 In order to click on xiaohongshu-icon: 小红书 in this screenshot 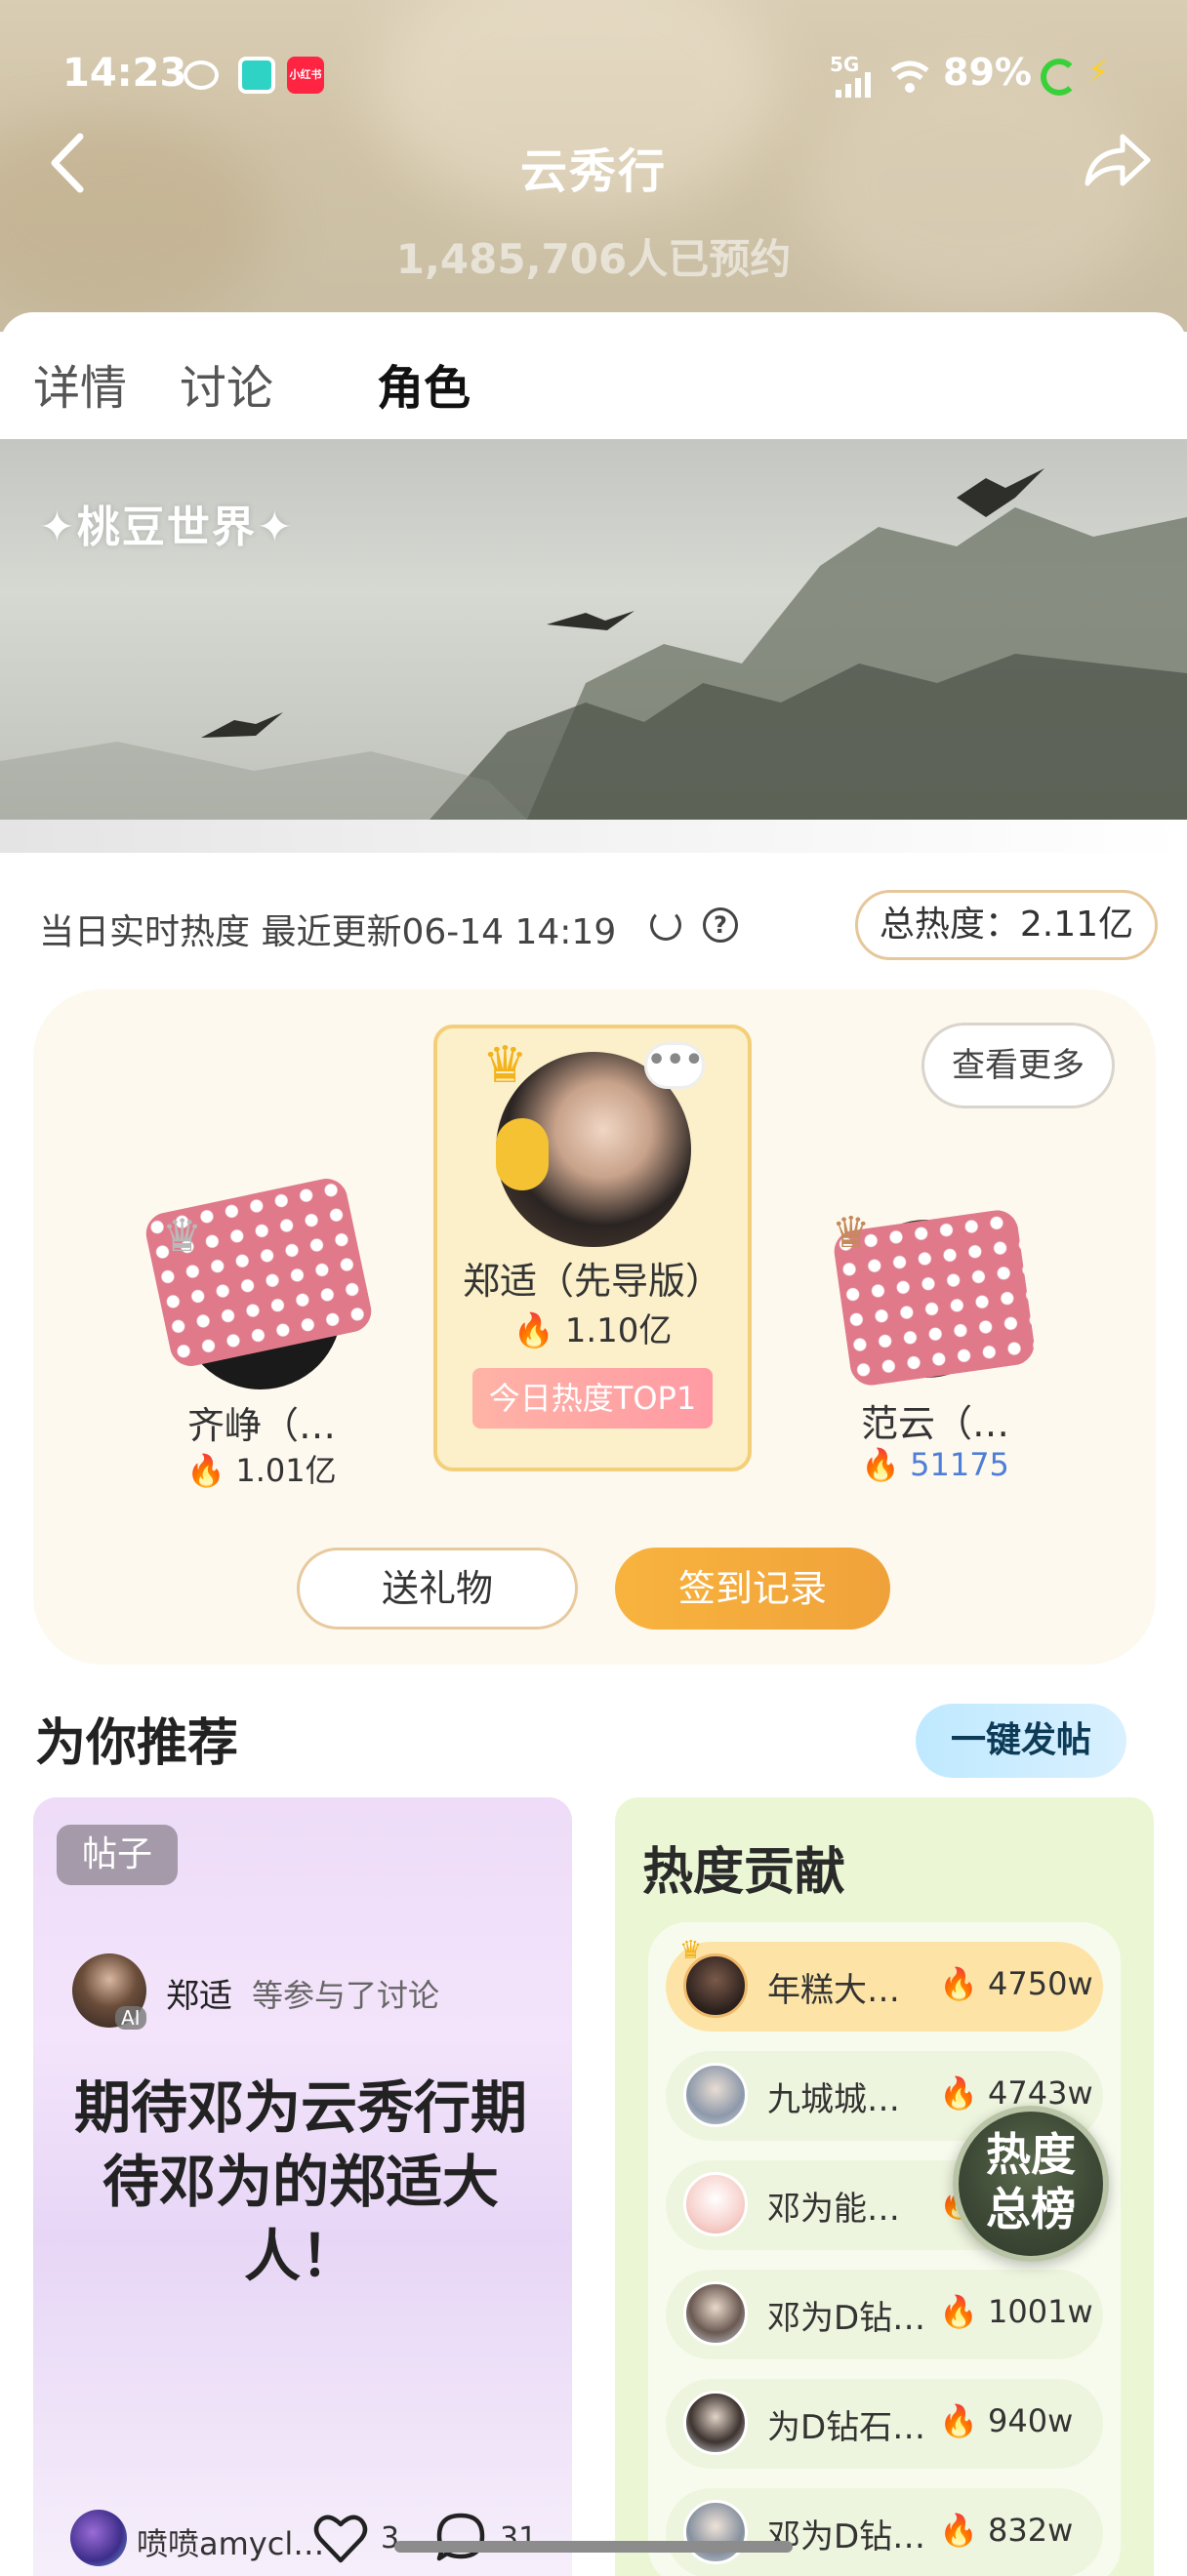, I will do `click(305, 75)`.